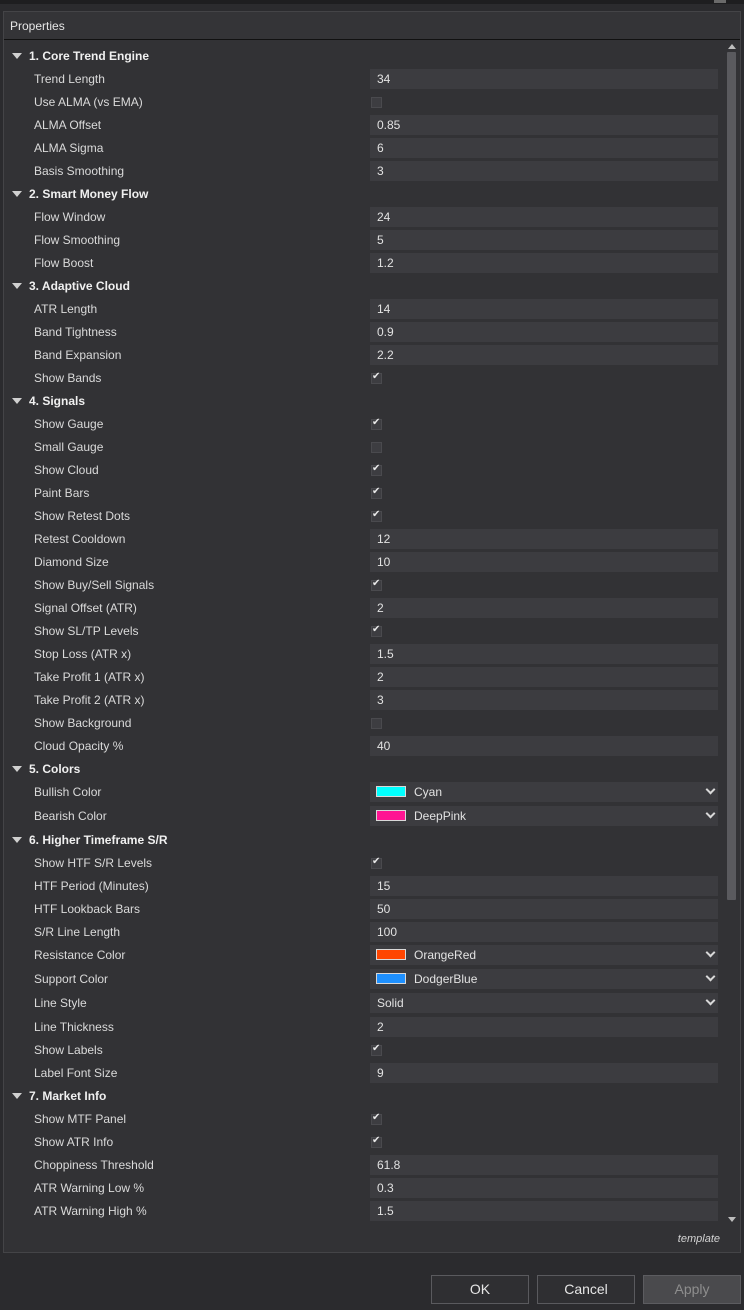 The image size is (744, 1310). Describe the element at coordinates (544, 886) in the screenshot. I see `value-input: 15` at that location.